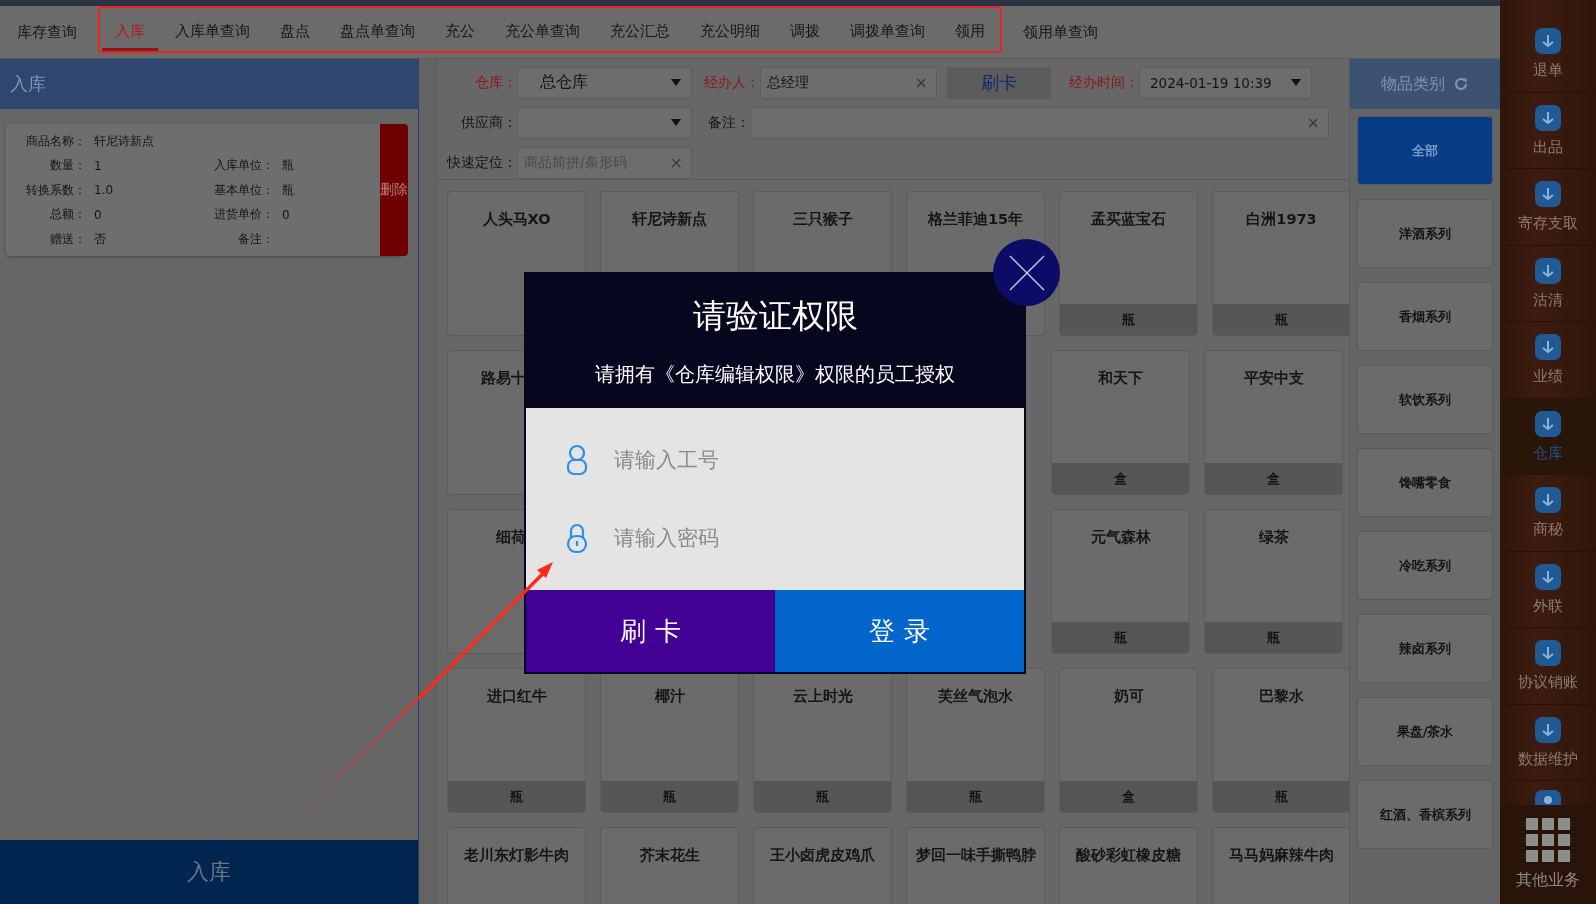 The width and height of the screenshot is (1596, 904). What do you see at coordinates (805, 29) in the screenshot?
I see `tab: 调拨` at bounding box center [805, 29].